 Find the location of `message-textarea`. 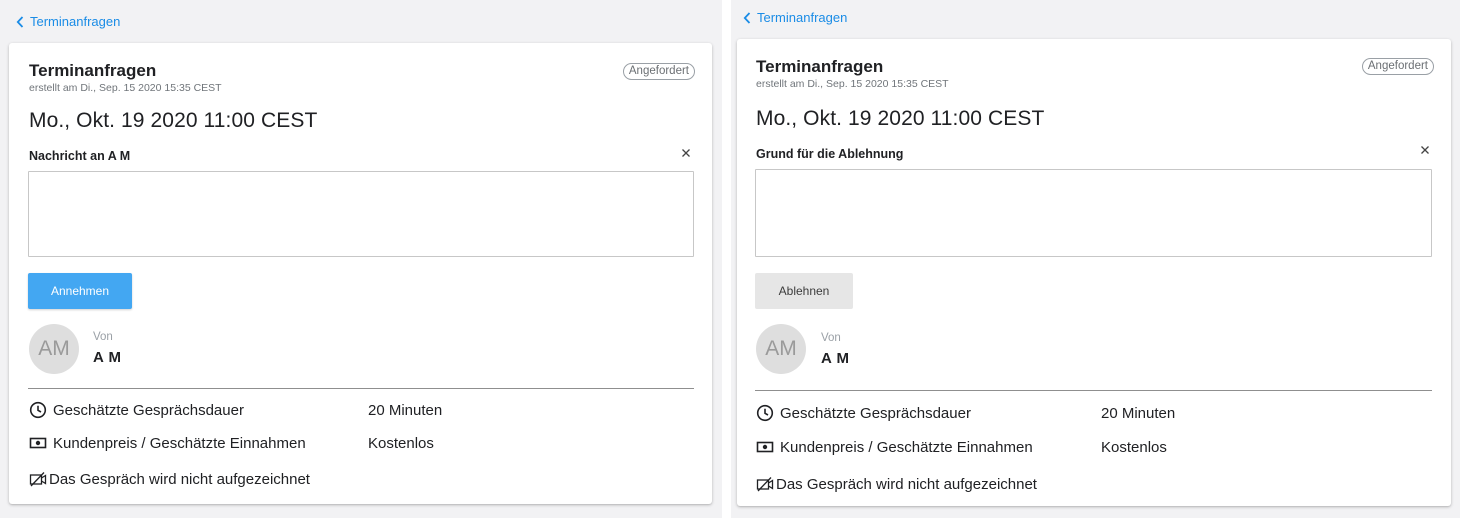

message-textarea is located at coordinates (361, 214).